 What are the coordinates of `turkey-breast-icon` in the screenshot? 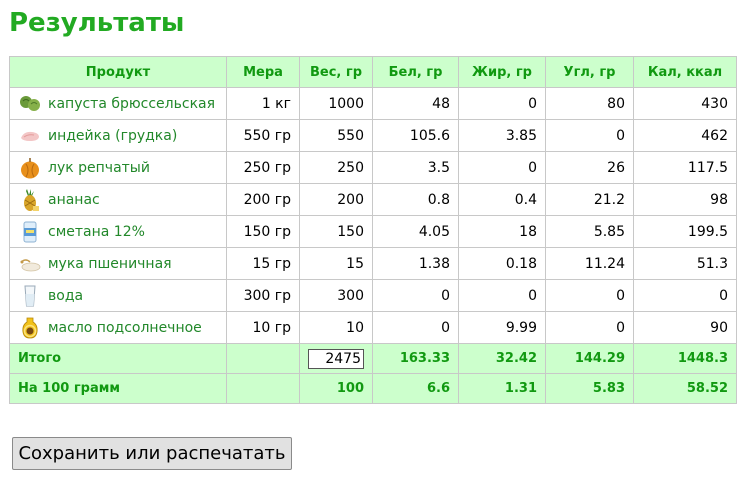 It's located at (30, 136).